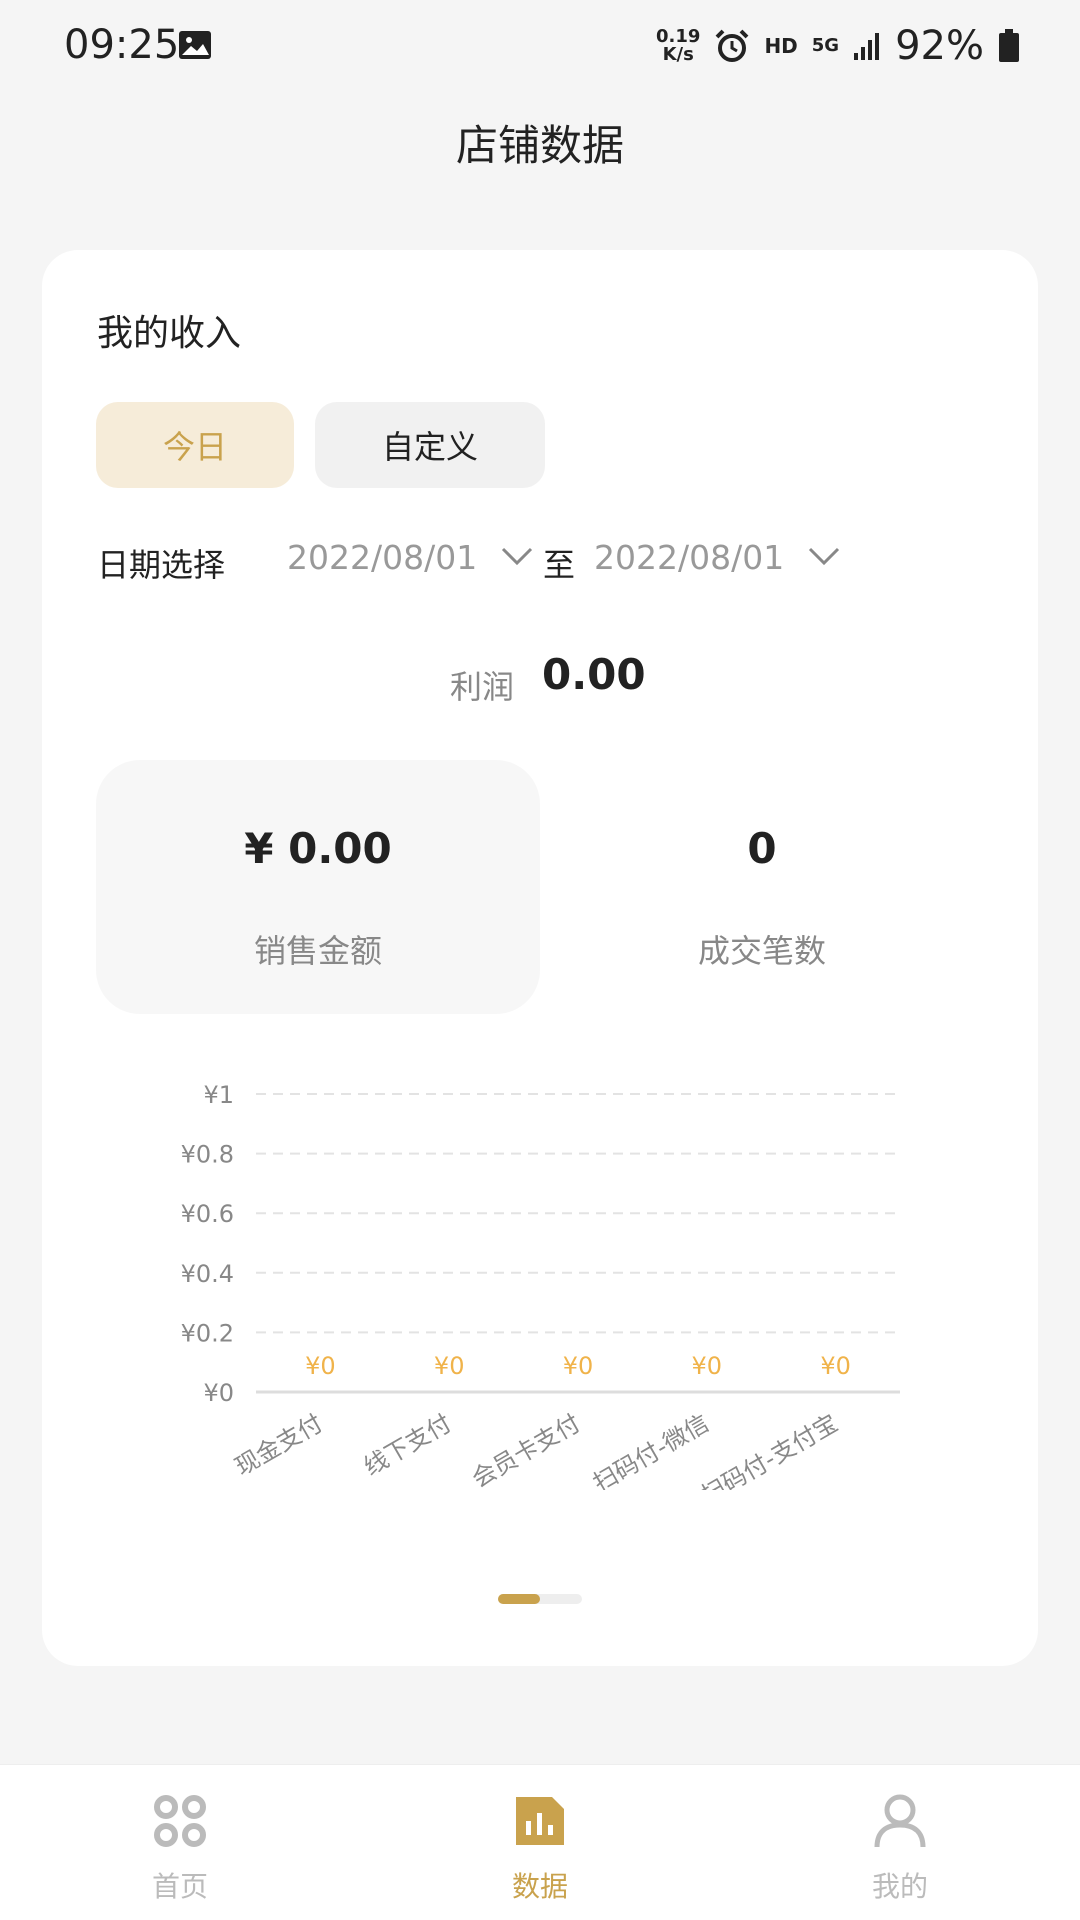 The image size is (1080, 1920). I want to click on status-icons: 0.19 K/s HD 5G 92%, so click(838, 46).